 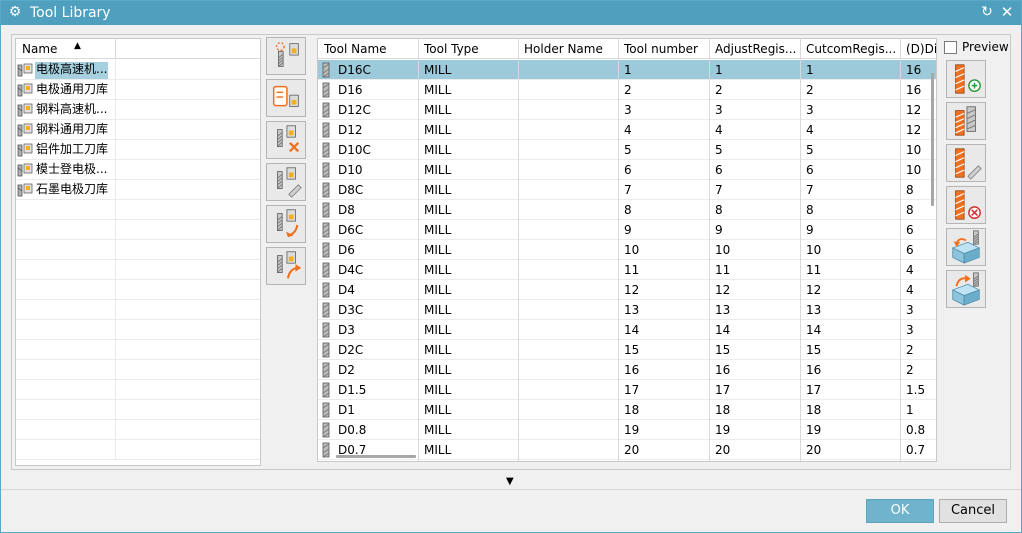 I want to click on table-row: D2C MILL 15 15 15 2, so click(x=627, y=350).